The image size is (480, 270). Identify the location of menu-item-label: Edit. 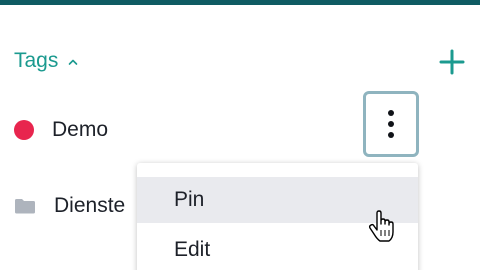
(192, 249).